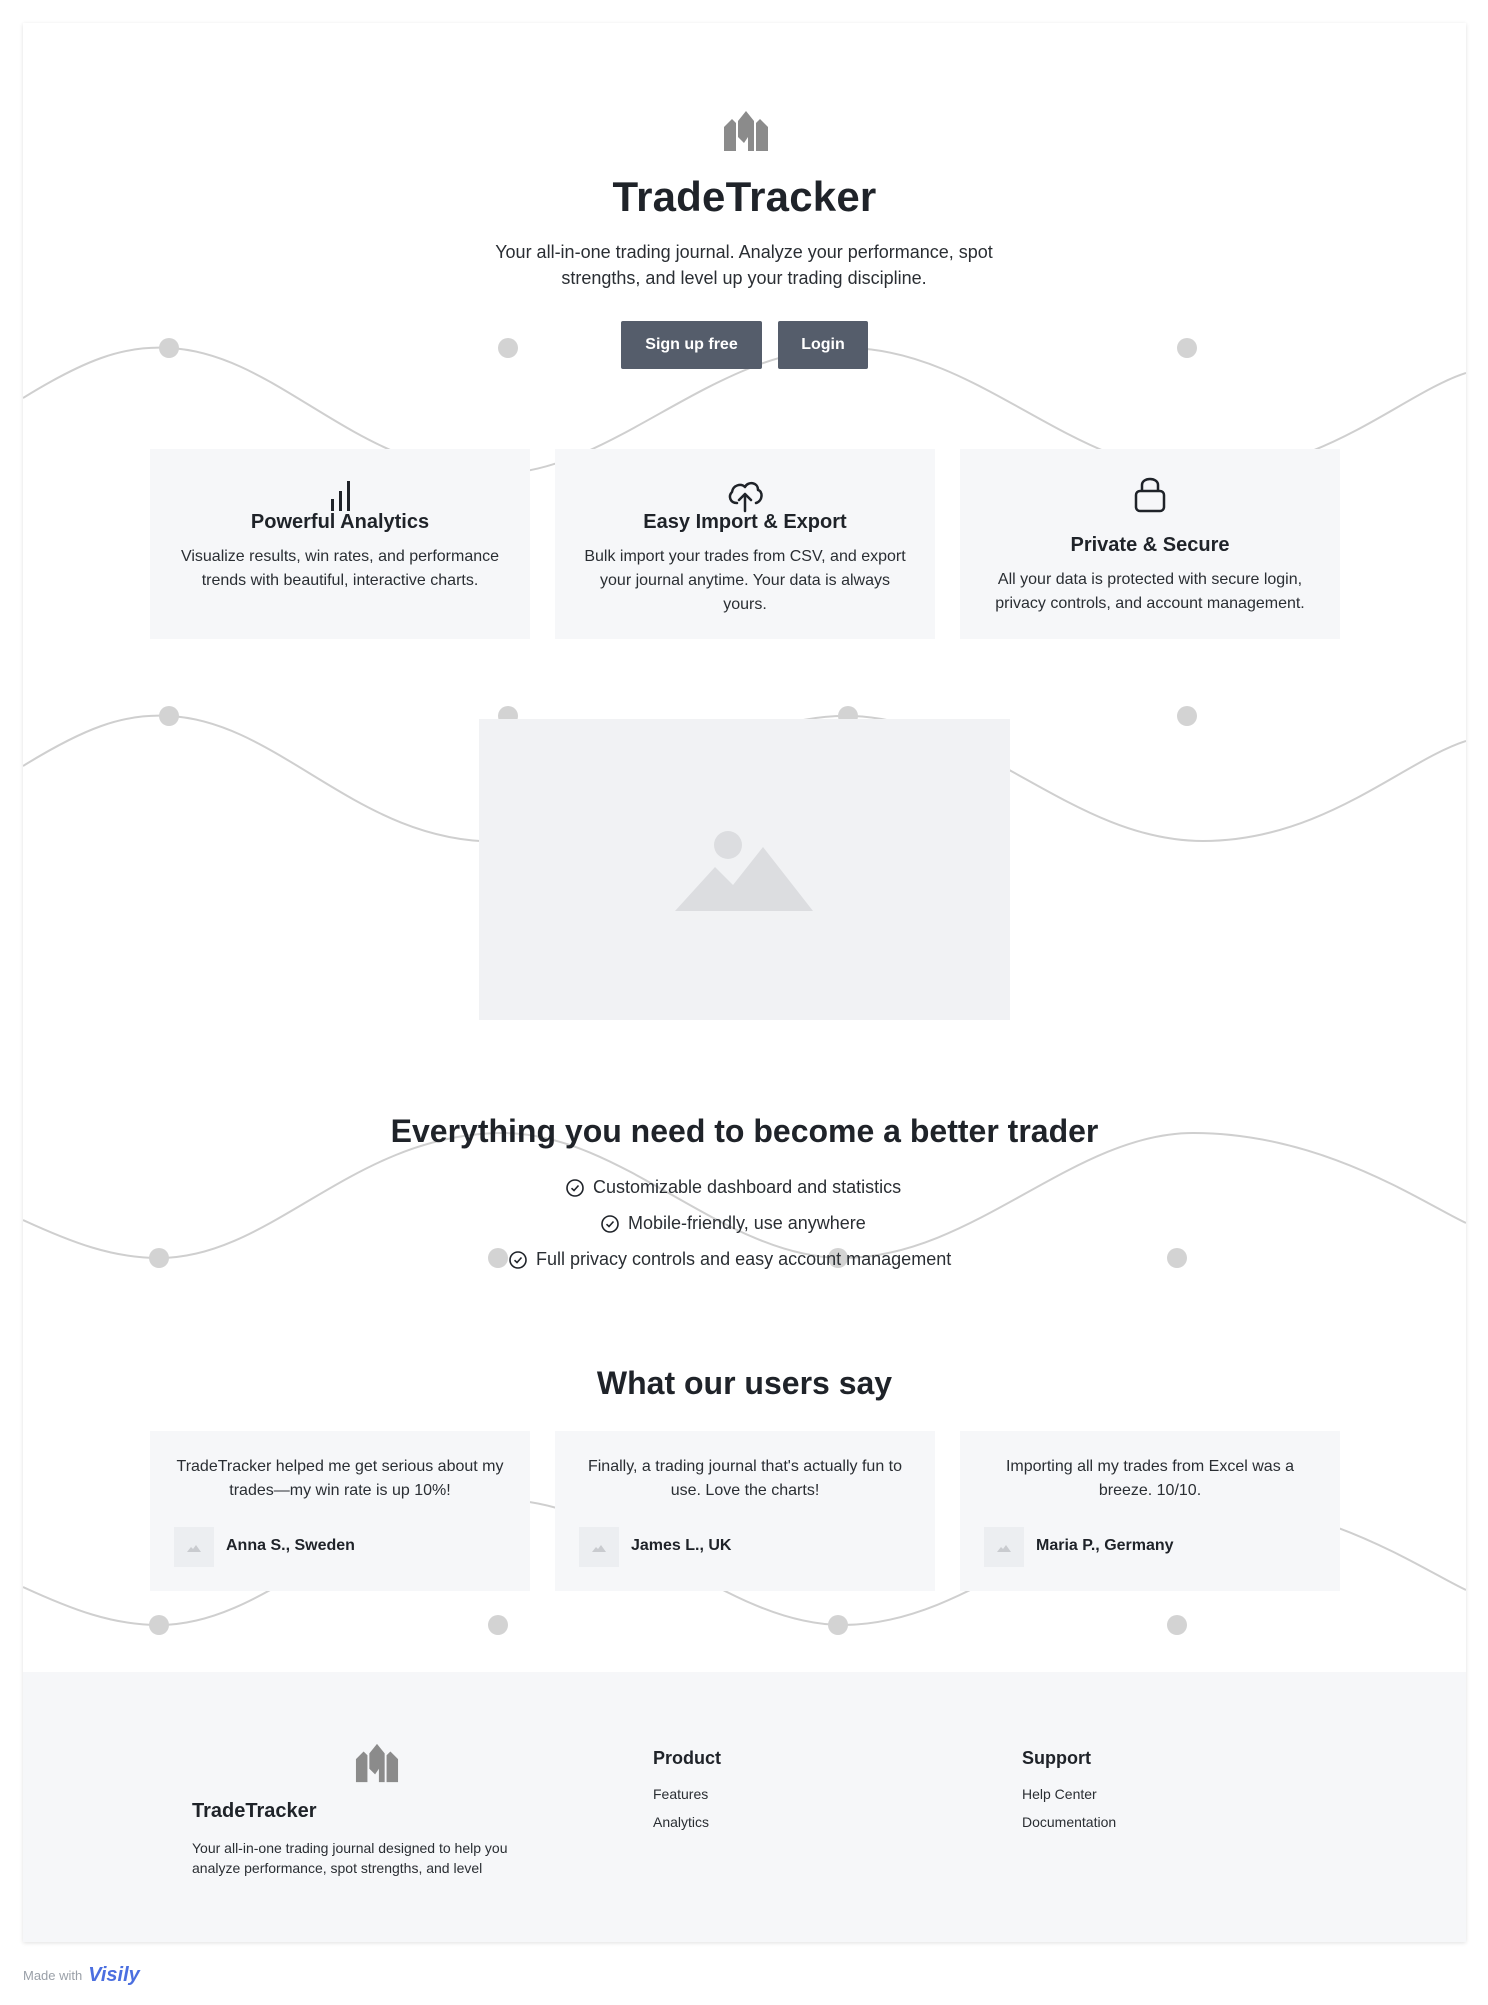 The width and height of the screenshot is (1488, 2005). Describe the element at coordinates (747, 1223) in the screenshot. I see `benefit-text: Mobile-friendly, use anywhere` at that location.